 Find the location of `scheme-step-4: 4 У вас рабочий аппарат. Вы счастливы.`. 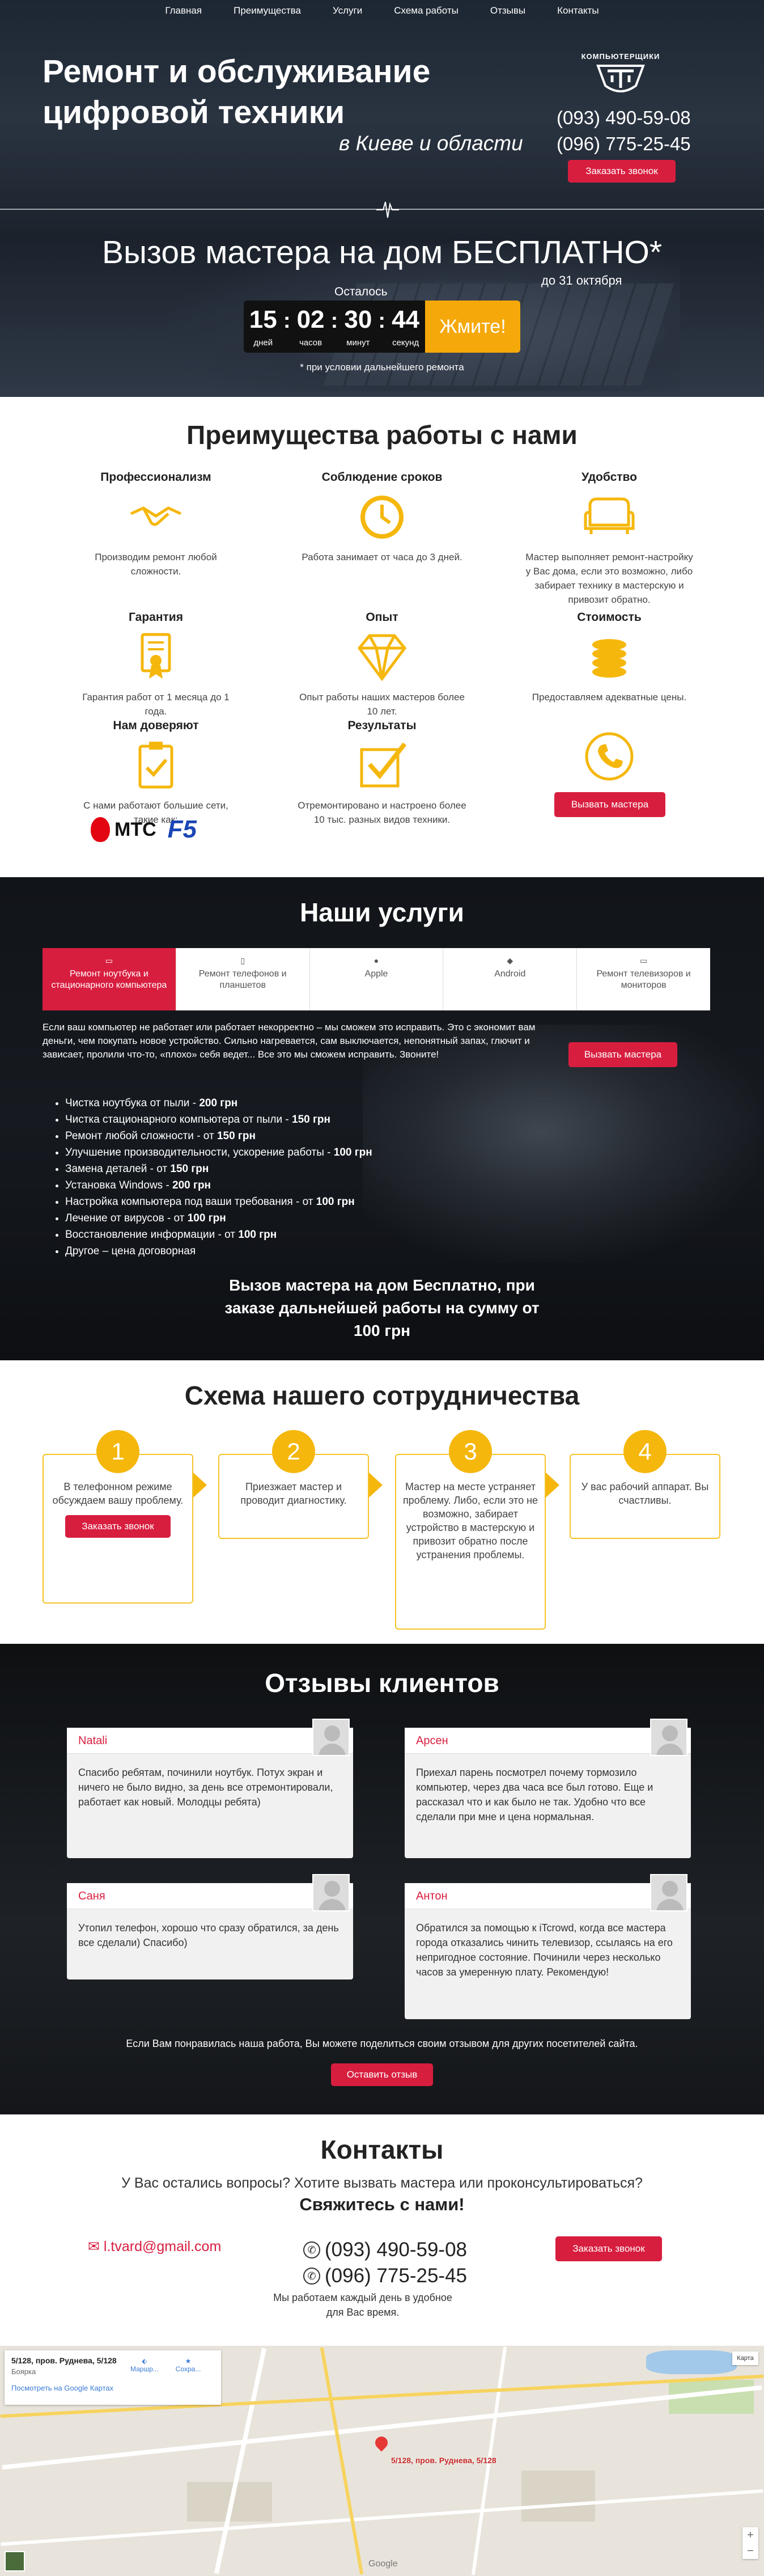

scheme-step-4: 4 У вас рабочий аппарат. Вы счастливы. is located at coordinates (645, 1484).